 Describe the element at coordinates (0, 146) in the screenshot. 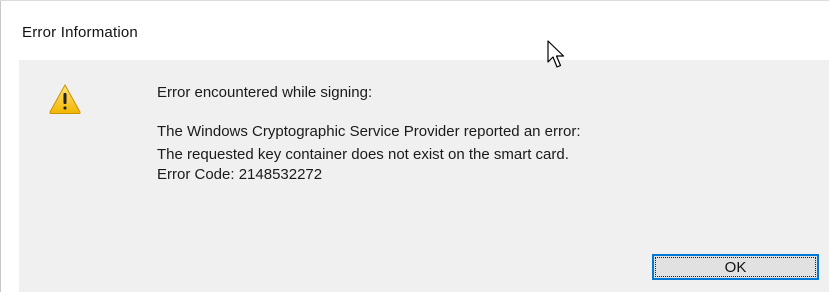

I see `dialog-left-border` at that location.